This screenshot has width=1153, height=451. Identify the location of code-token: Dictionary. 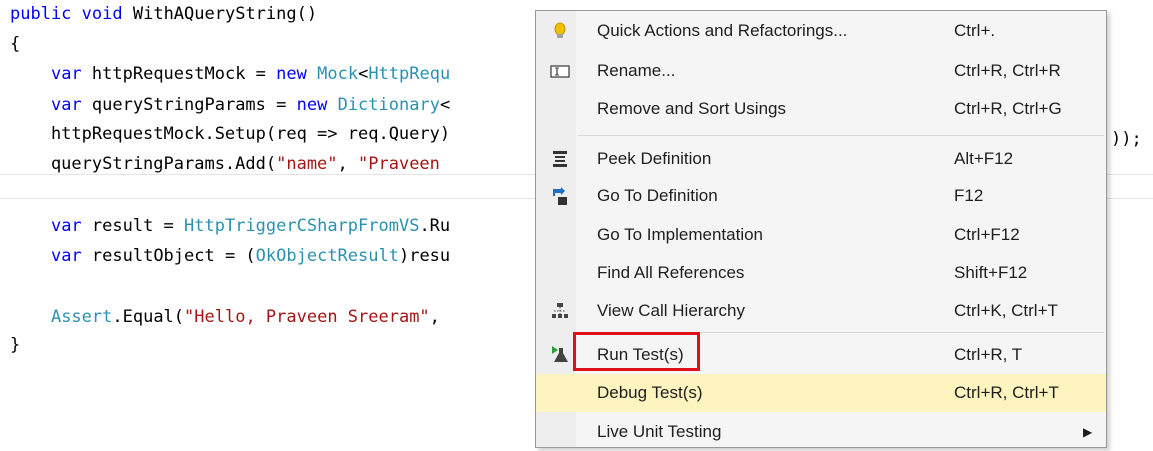
(388, 105).